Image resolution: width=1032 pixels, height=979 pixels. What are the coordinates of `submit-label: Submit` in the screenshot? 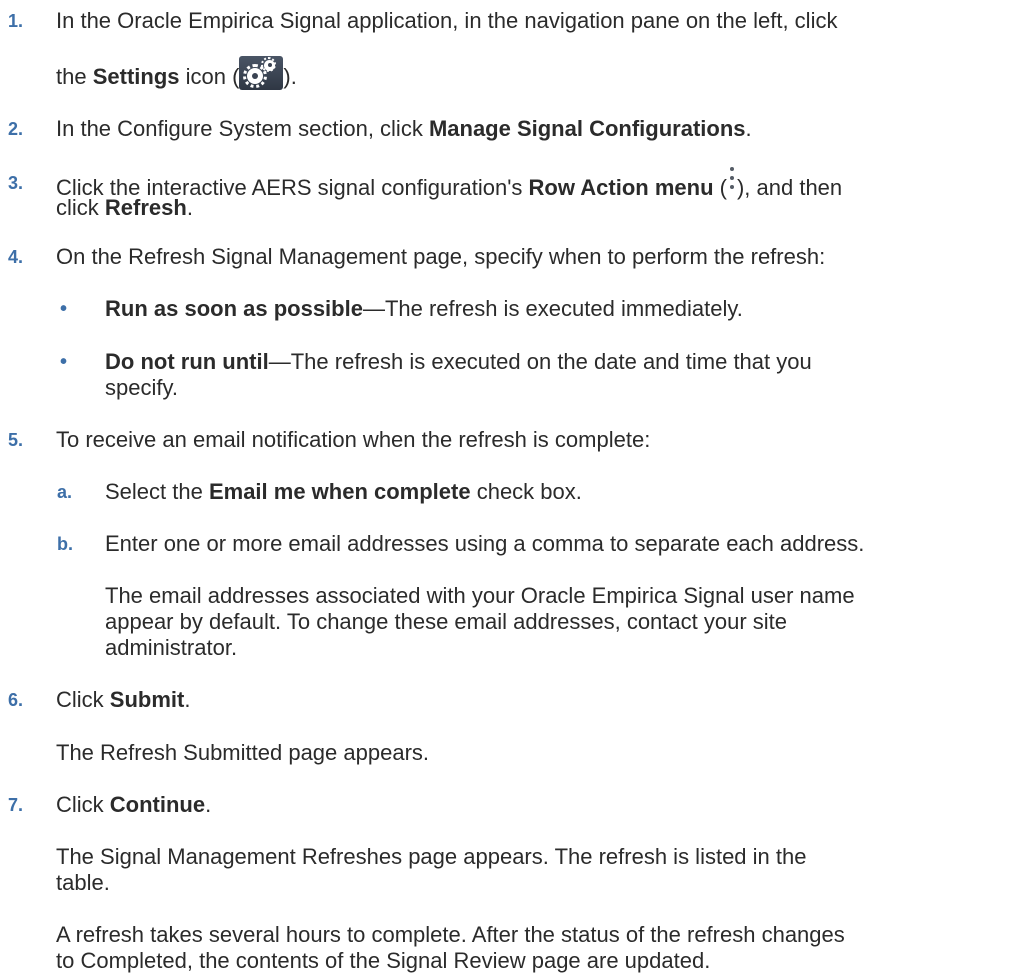 It's located at (147, 700).